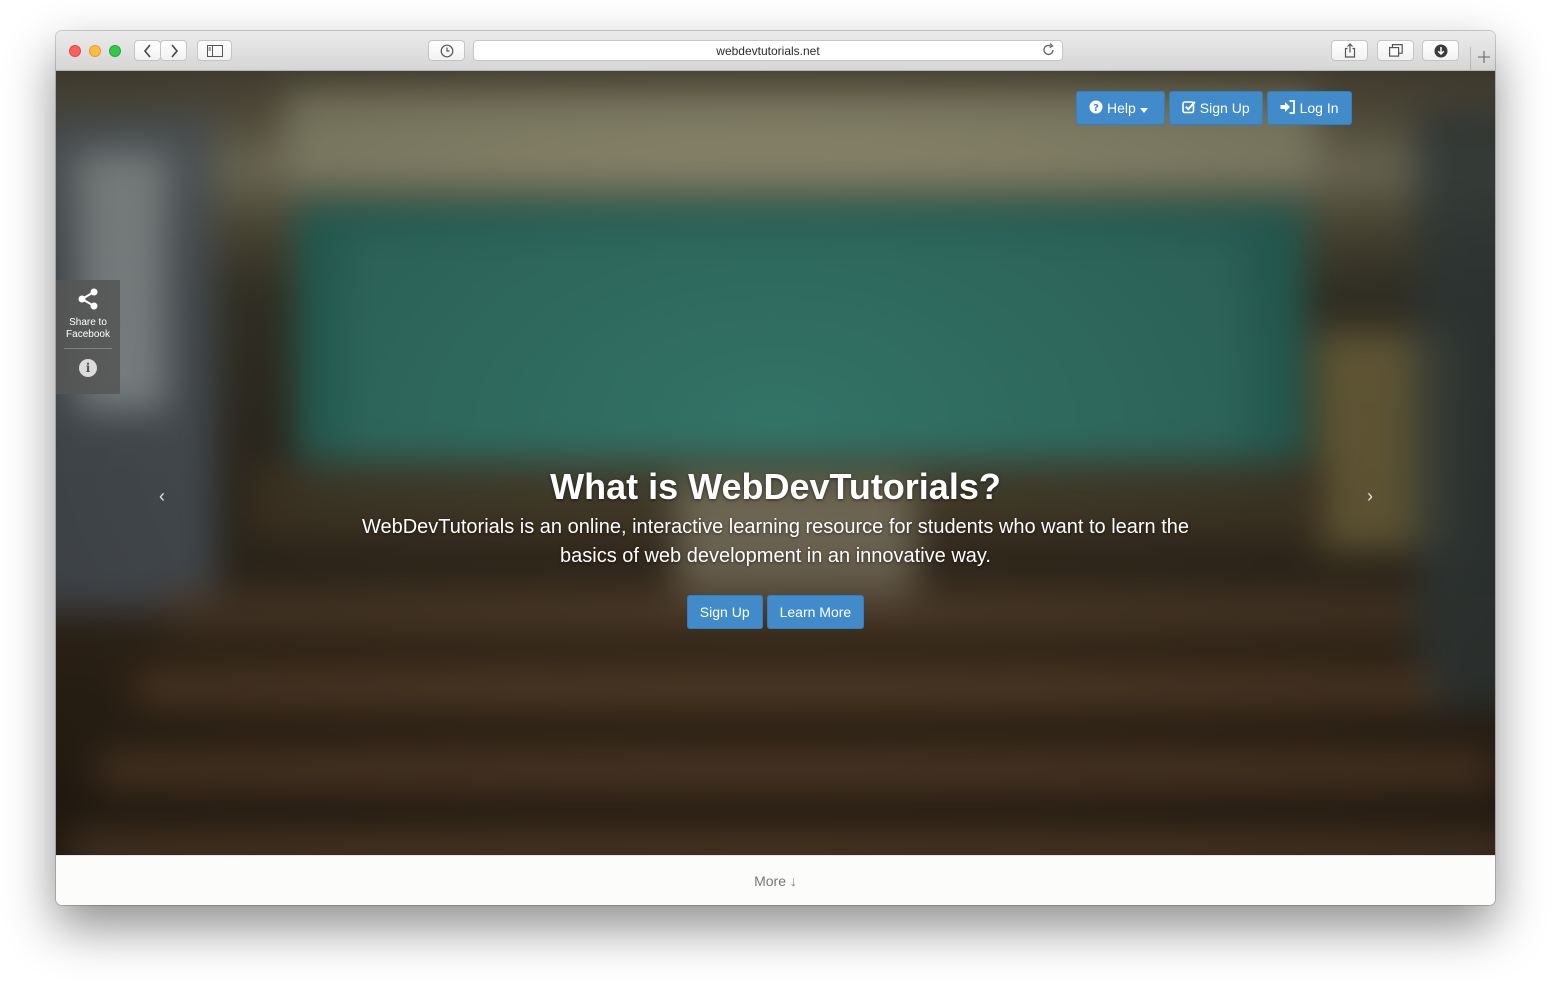  I want to click on nav-signup-button: Sign Up, so click(1215, 108).